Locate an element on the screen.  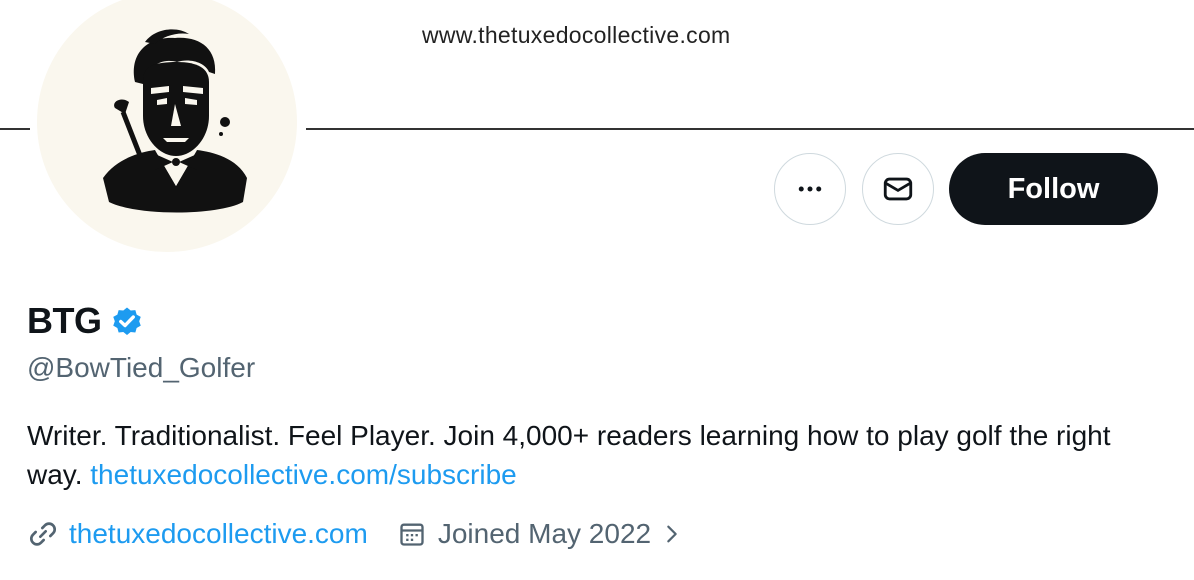
display-name: BTG is located at coordinates (64, 320).